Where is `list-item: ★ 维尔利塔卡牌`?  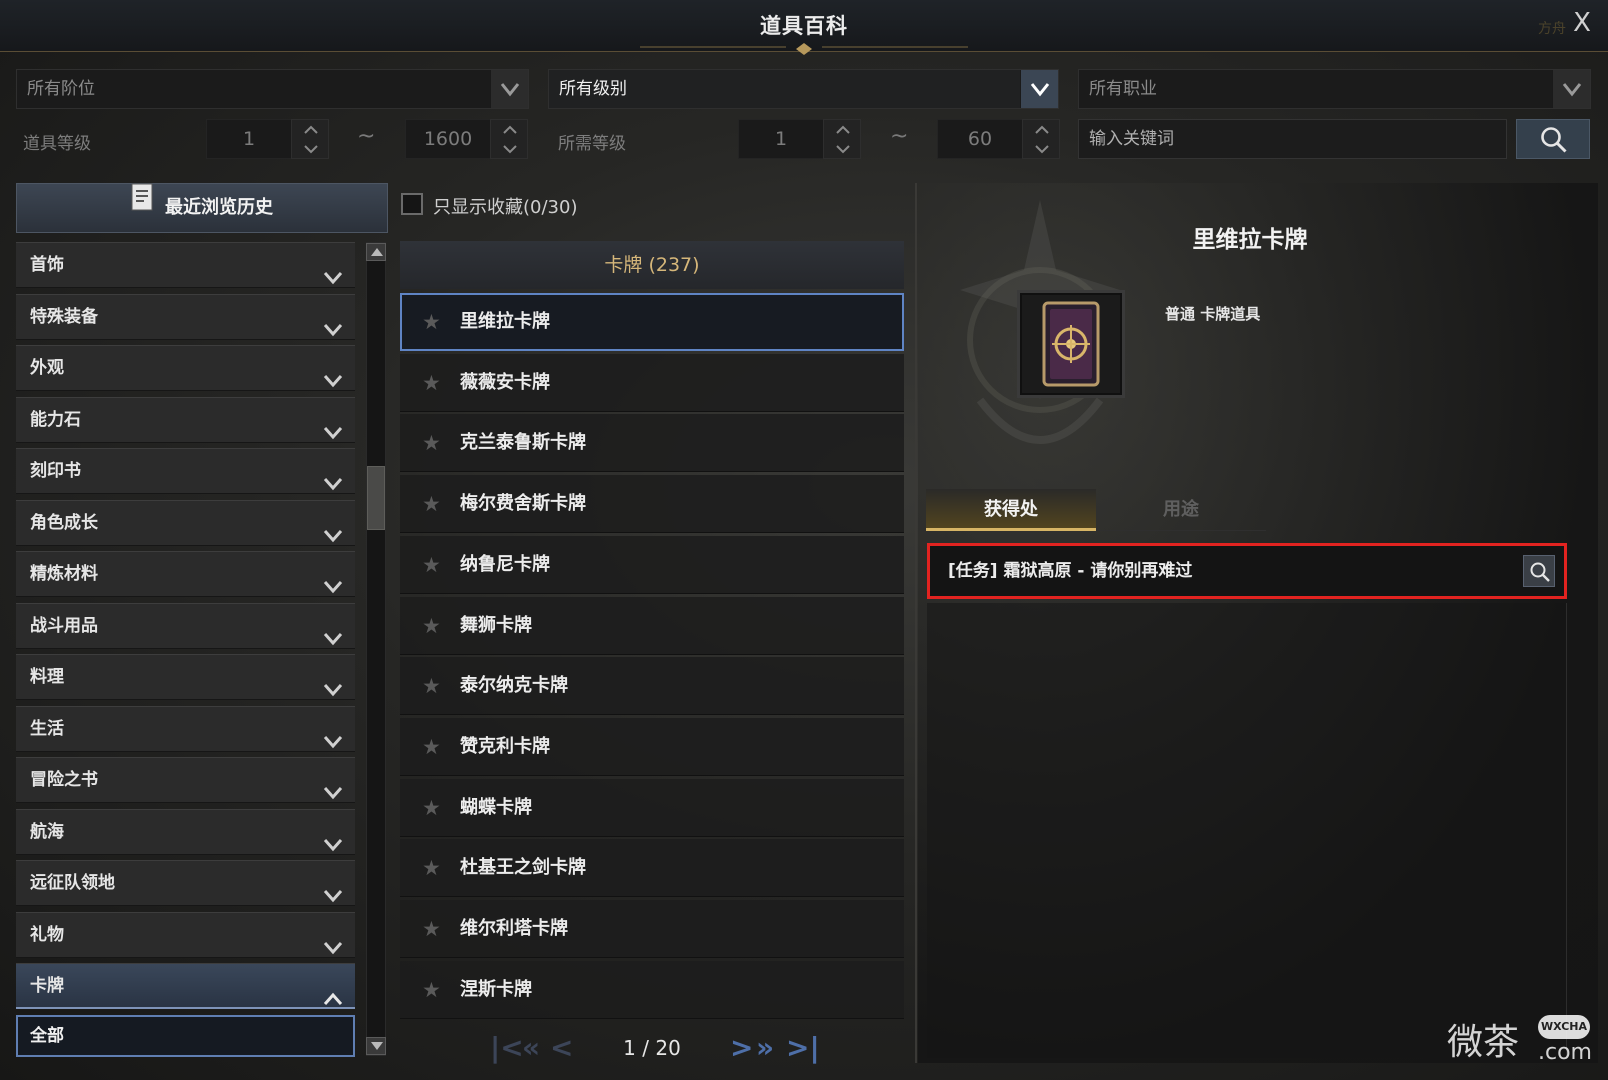 list-item: ★ 维尔利塔卡牌 is located at coordinates (652, 929).